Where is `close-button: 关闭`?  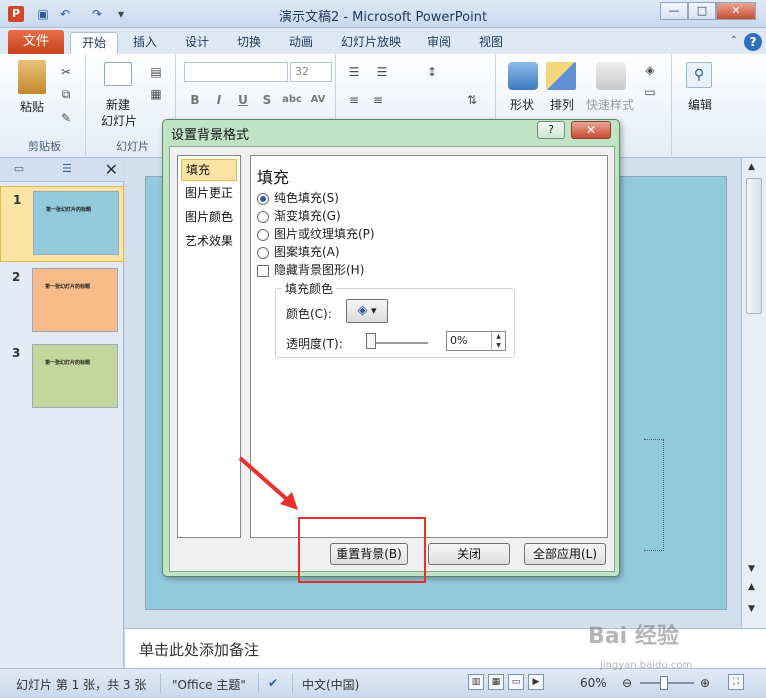 close-button: 关闭 is located at coordinates (469, 554).